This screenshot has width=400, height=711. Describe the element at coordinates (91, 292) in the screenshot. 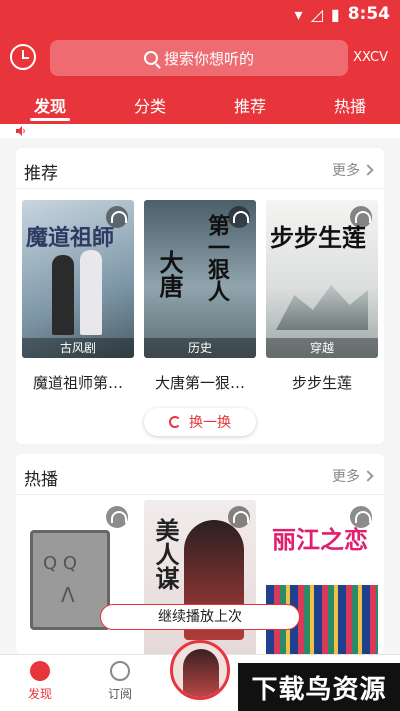

I see `figure-light` at that location.